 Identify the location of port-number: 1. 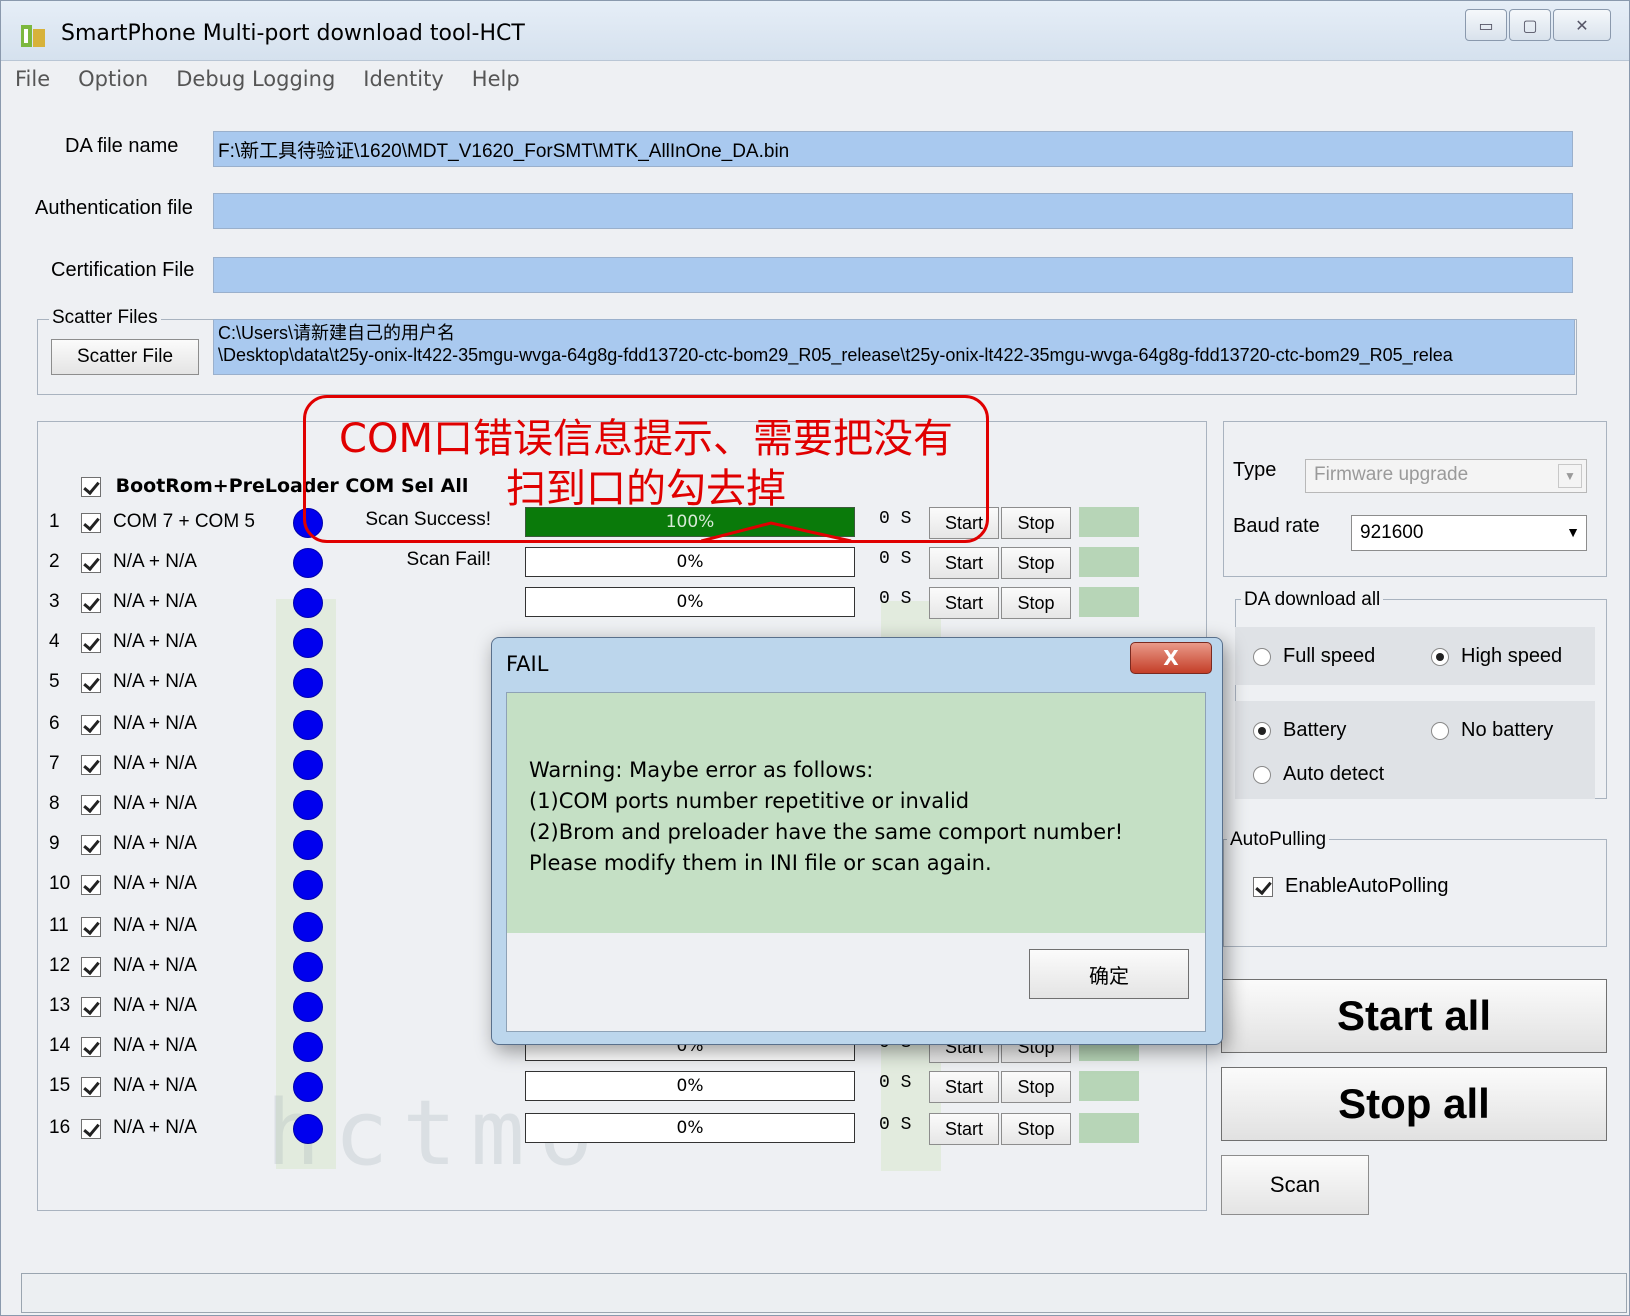
(54, 521).